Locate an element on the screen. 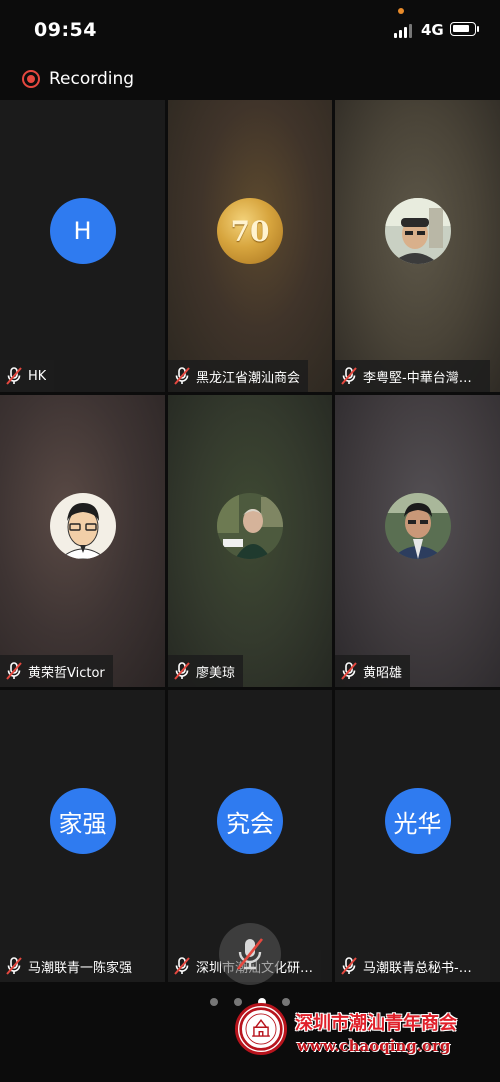 This screenshot has height=1082, width=500. participant-tile: 70 黑龙江省潮汕商会 is located at coordinates (250, 246).